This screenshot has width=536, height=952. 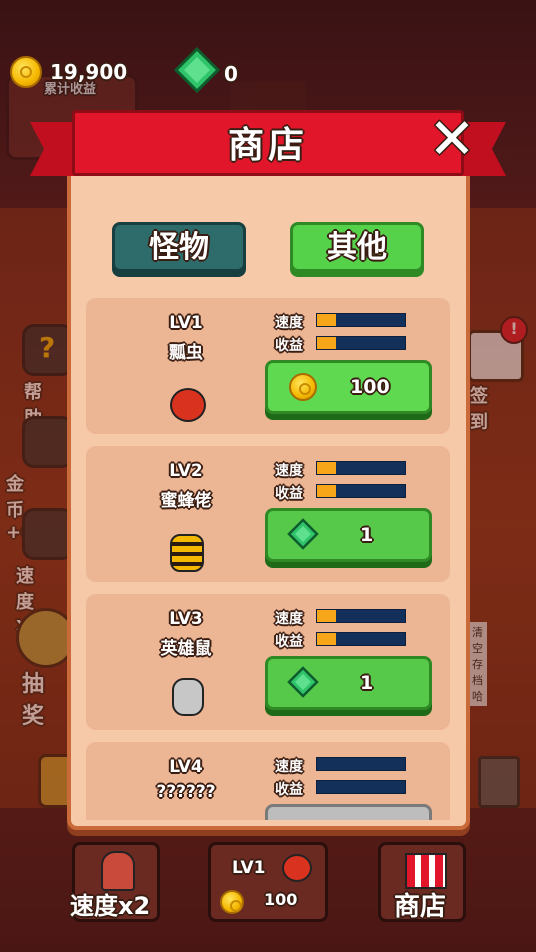 What do you see at coordinates (281, 899) in the screenshot?
I see `buy-price: 100` at bounding box center [281, 899].